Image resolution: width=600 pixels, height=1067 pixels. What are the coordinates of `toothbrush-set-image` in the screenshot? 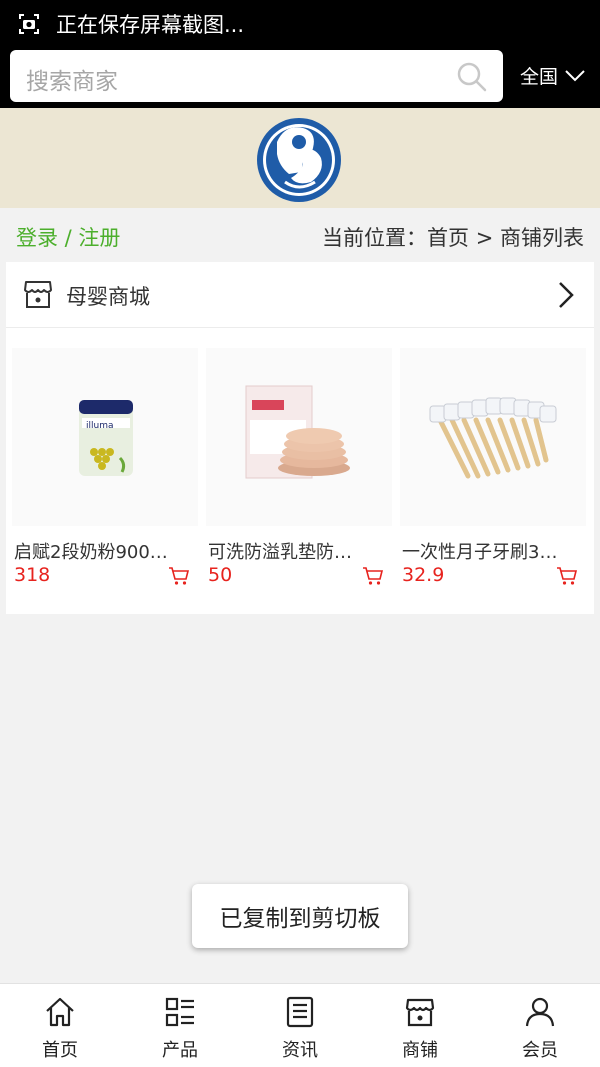 It's located at (493, 438).